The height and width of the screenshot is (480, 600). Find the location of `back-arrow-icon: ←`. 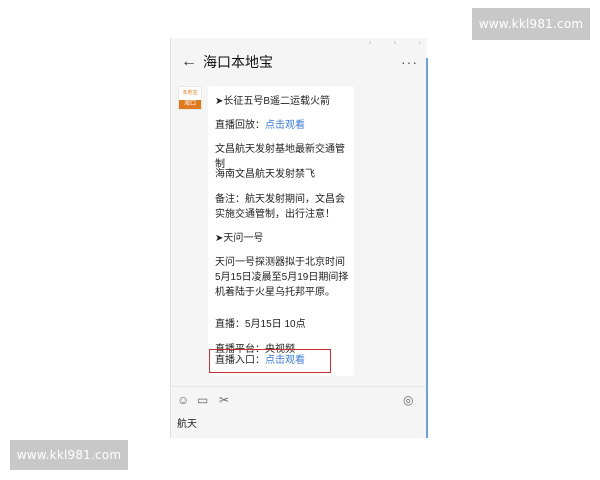

back-arrow-icon: ← is located at coordinates (189, 62).